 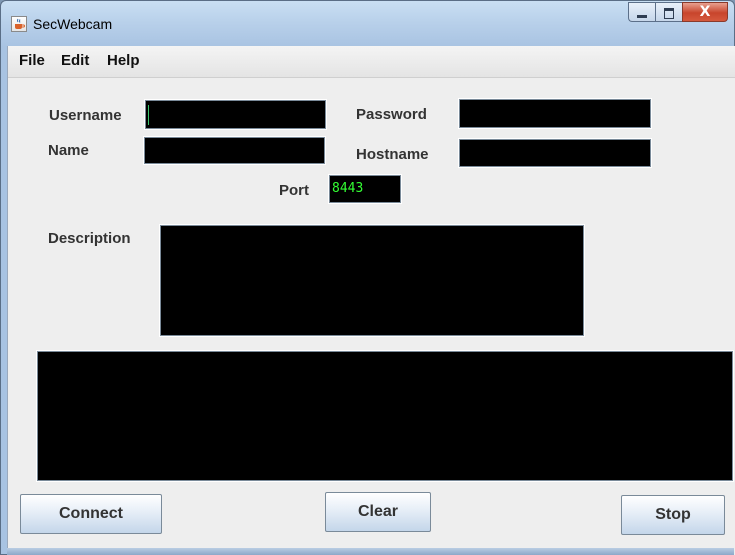 What do you see at coordinates (391, 114) in the screenshot?
I see `password-label: Password` at bounding box center [391, 114].